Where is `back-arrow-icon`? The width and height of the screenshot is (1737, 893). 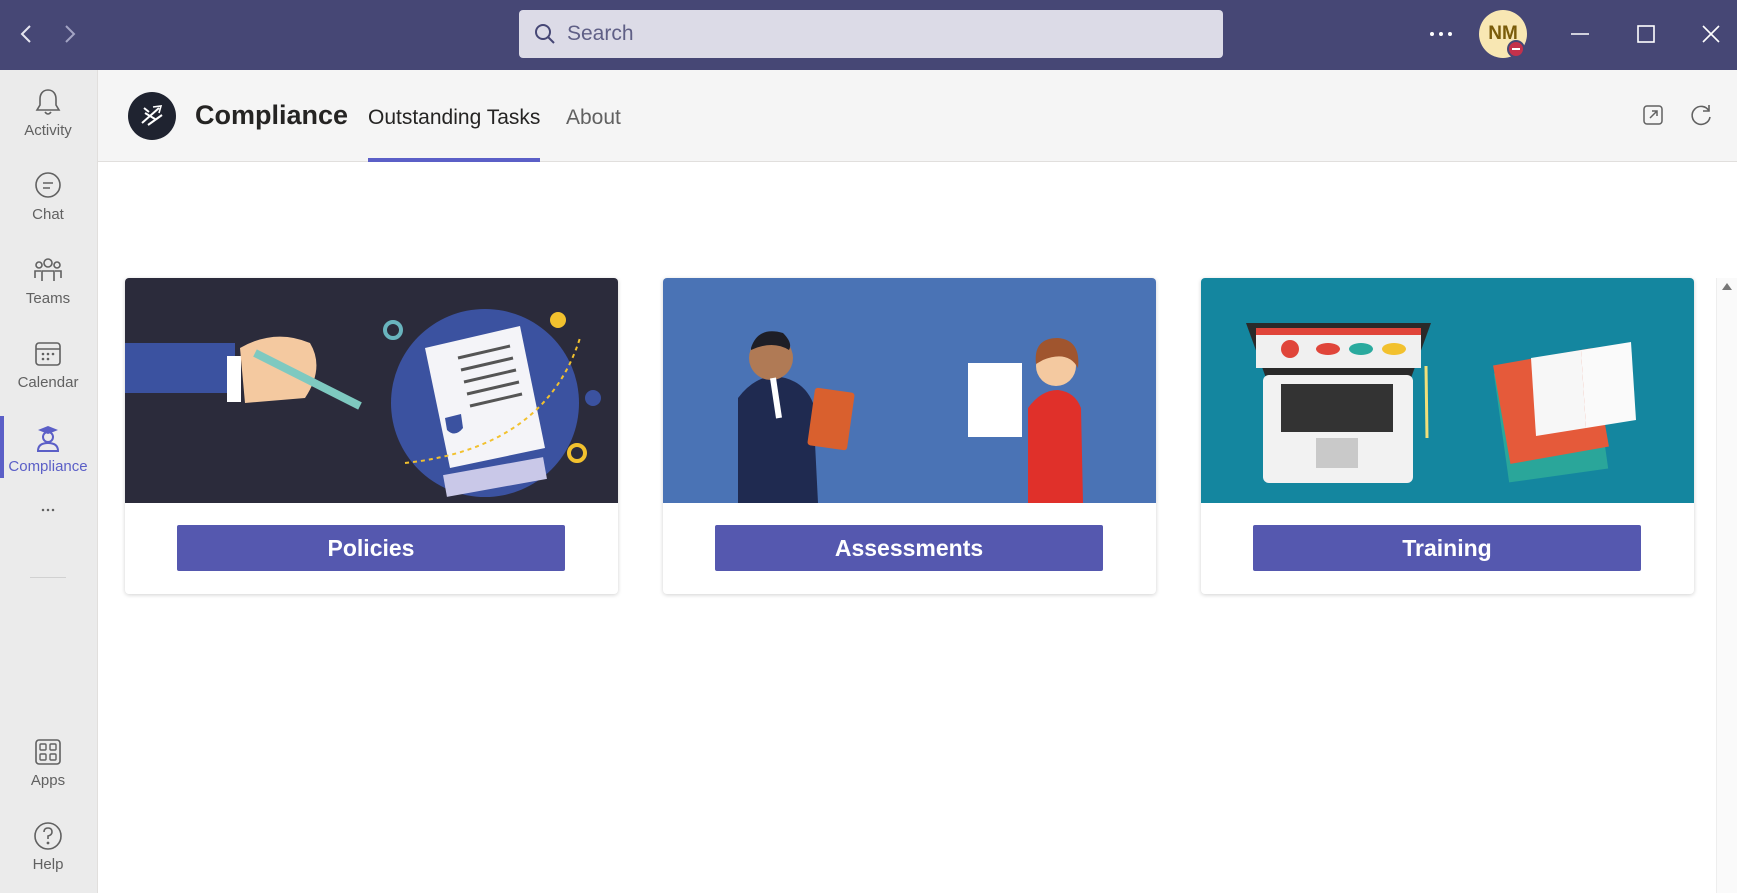
back-arrow-icon is located at coordinates (26, 34).